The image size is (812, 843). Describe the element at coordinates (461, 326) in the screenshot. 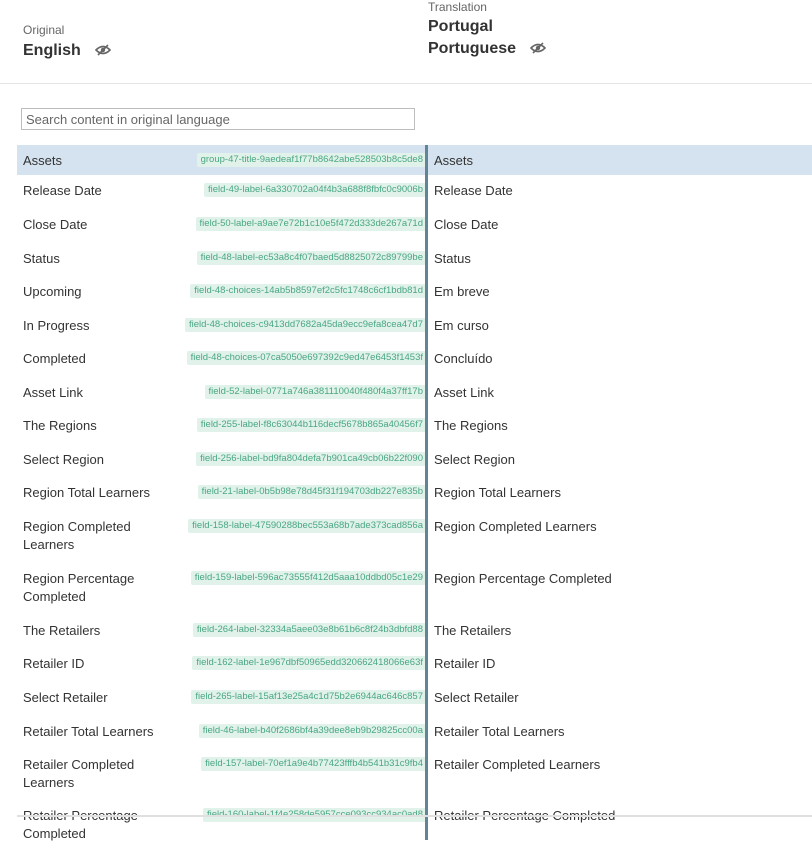

I see `translated-text: Em curso` at that location.